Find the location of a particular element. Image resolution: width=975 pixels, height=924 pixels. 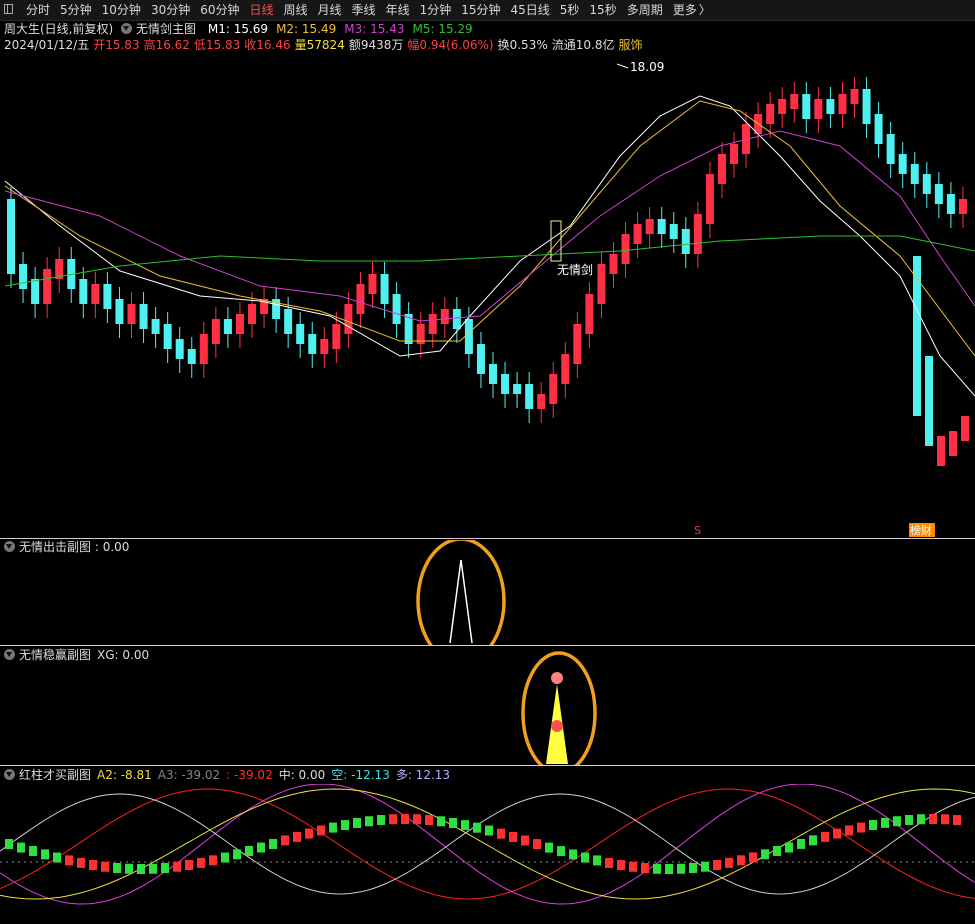

panel-divider is located at coordinates (487, 765).